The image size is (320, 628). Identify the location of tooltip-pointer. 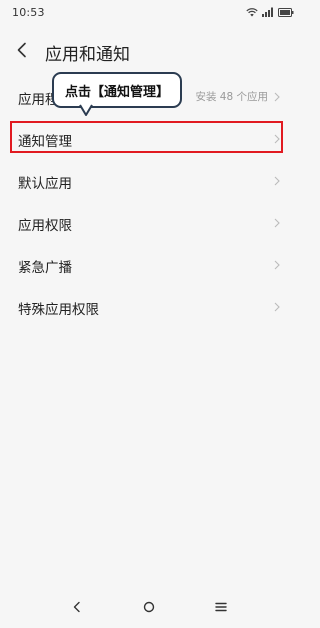
(86, 110).